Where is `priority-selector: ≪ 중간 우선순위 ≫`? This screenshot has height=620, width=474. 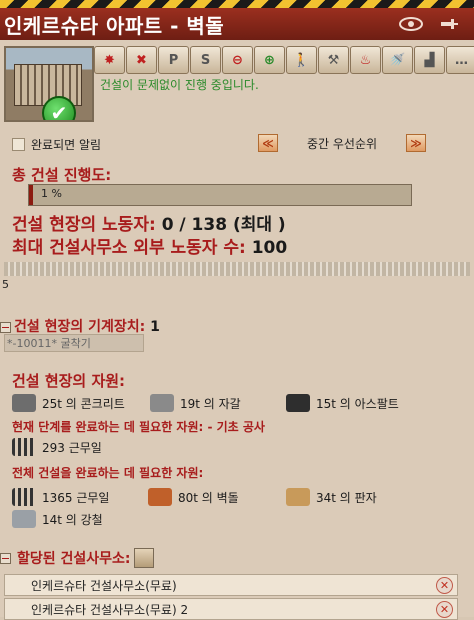 priority-selector: ≪ 중간 우선순위 ≫ is located at coordinates (342, 143).